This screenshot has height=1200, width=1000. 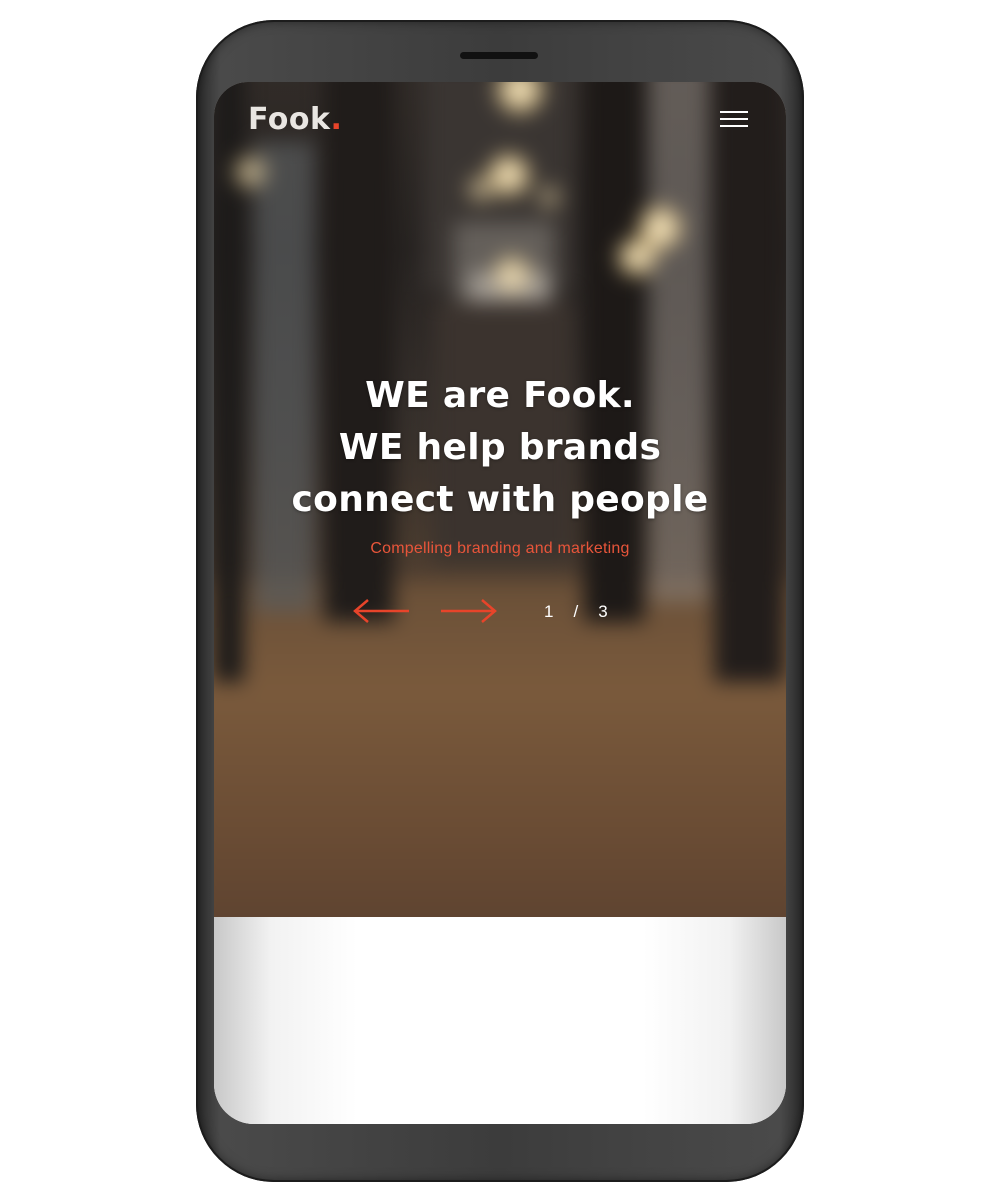 I want to click on arrow-left-icon, so click(x=381, y=611).